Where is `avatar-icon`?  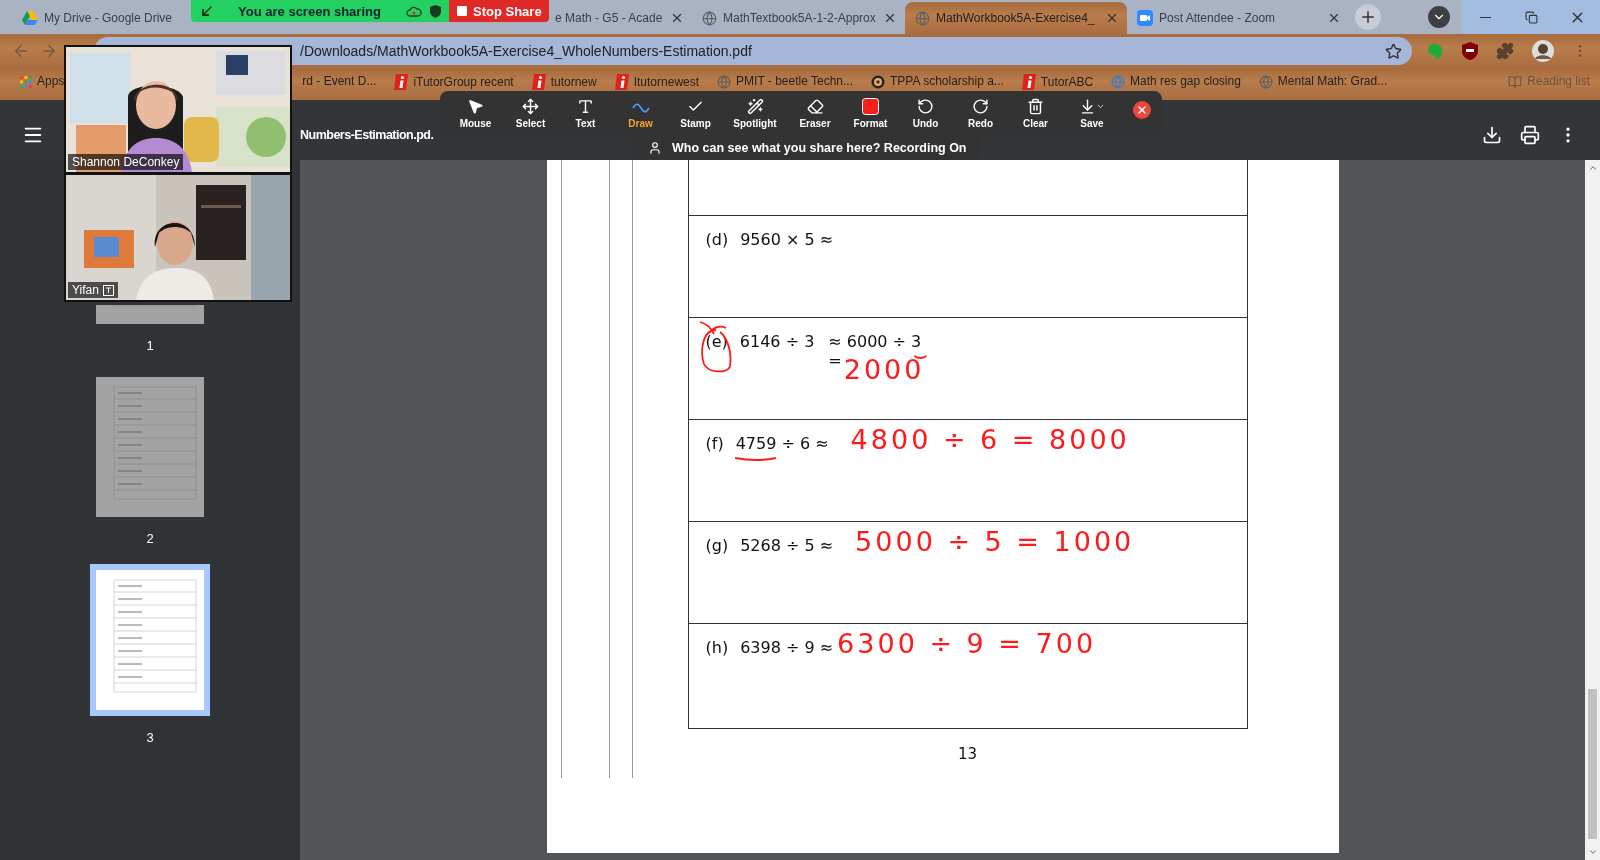 avatar-icon is located at coordinates (1543, 51).